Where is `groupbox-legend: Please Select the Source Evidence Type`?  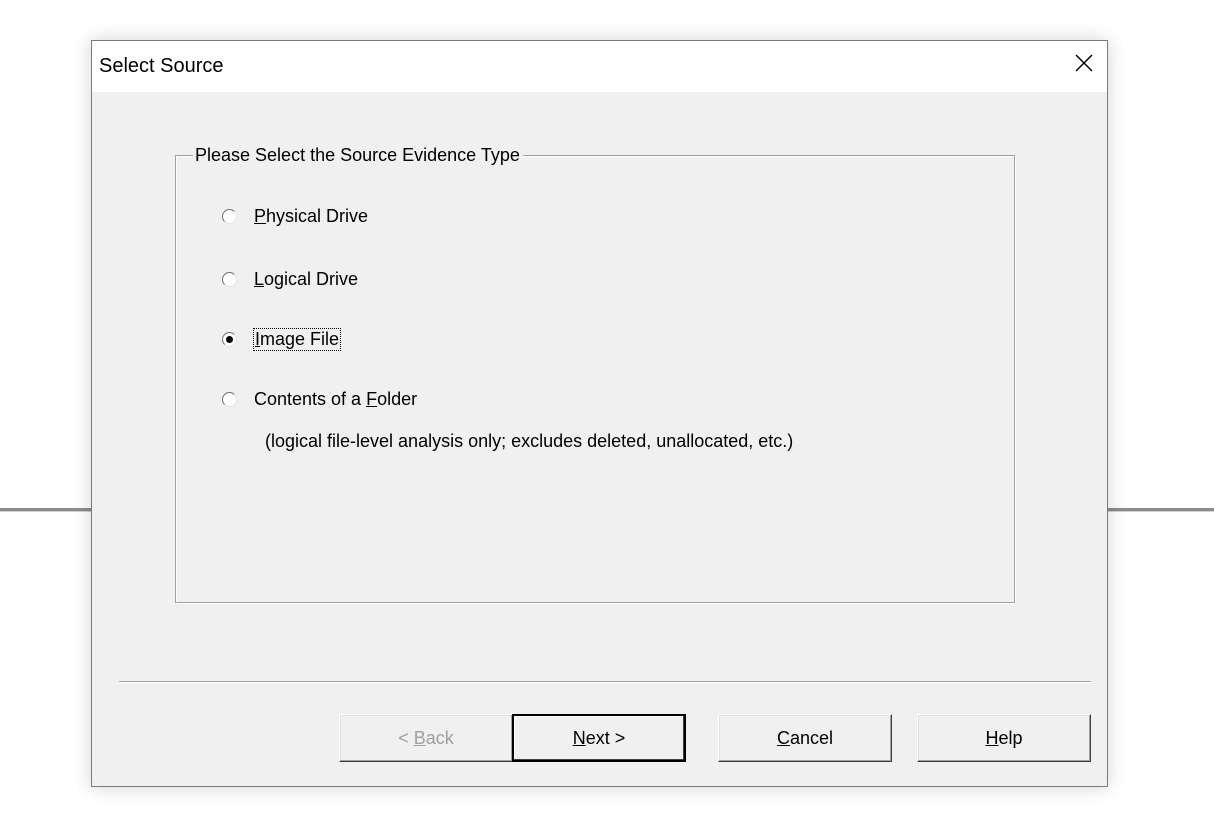 groupbox-legend: Please Select the Source Evidence Type is located at coordinates (358, 155).